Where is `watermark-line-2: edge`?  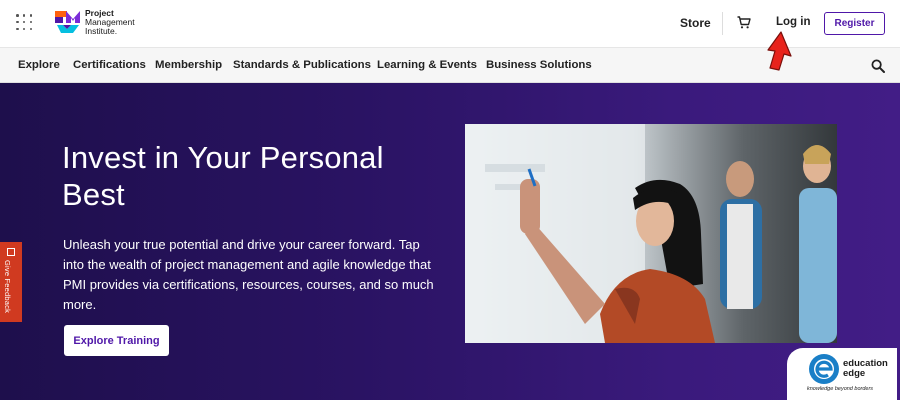
watermark-line-2: edge is located at coordinates (854, 373).